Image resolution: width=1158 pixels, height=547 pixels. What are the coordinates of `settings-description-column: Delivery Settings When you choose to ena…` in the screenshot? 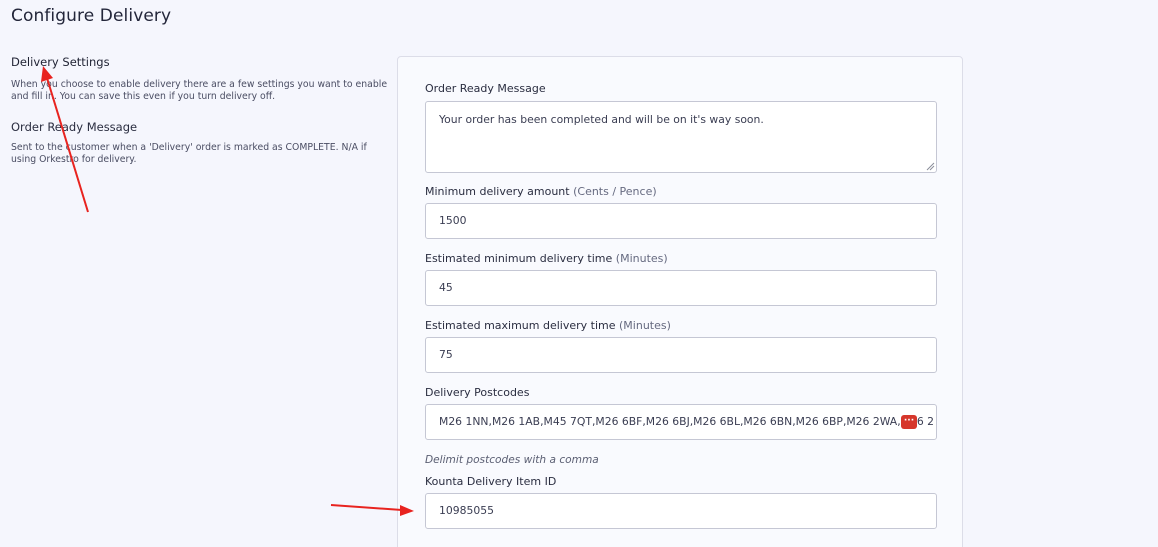 It's located at (201, 110).